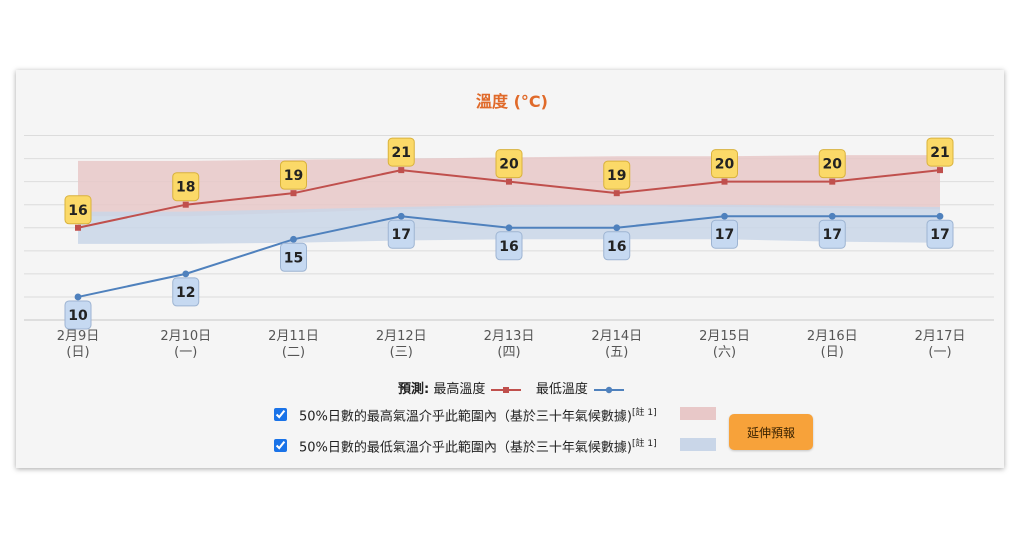  Describe the element at coordinates (459, 389) in the screenshot. I see `legend-max-label: 最高溫度` at that location.